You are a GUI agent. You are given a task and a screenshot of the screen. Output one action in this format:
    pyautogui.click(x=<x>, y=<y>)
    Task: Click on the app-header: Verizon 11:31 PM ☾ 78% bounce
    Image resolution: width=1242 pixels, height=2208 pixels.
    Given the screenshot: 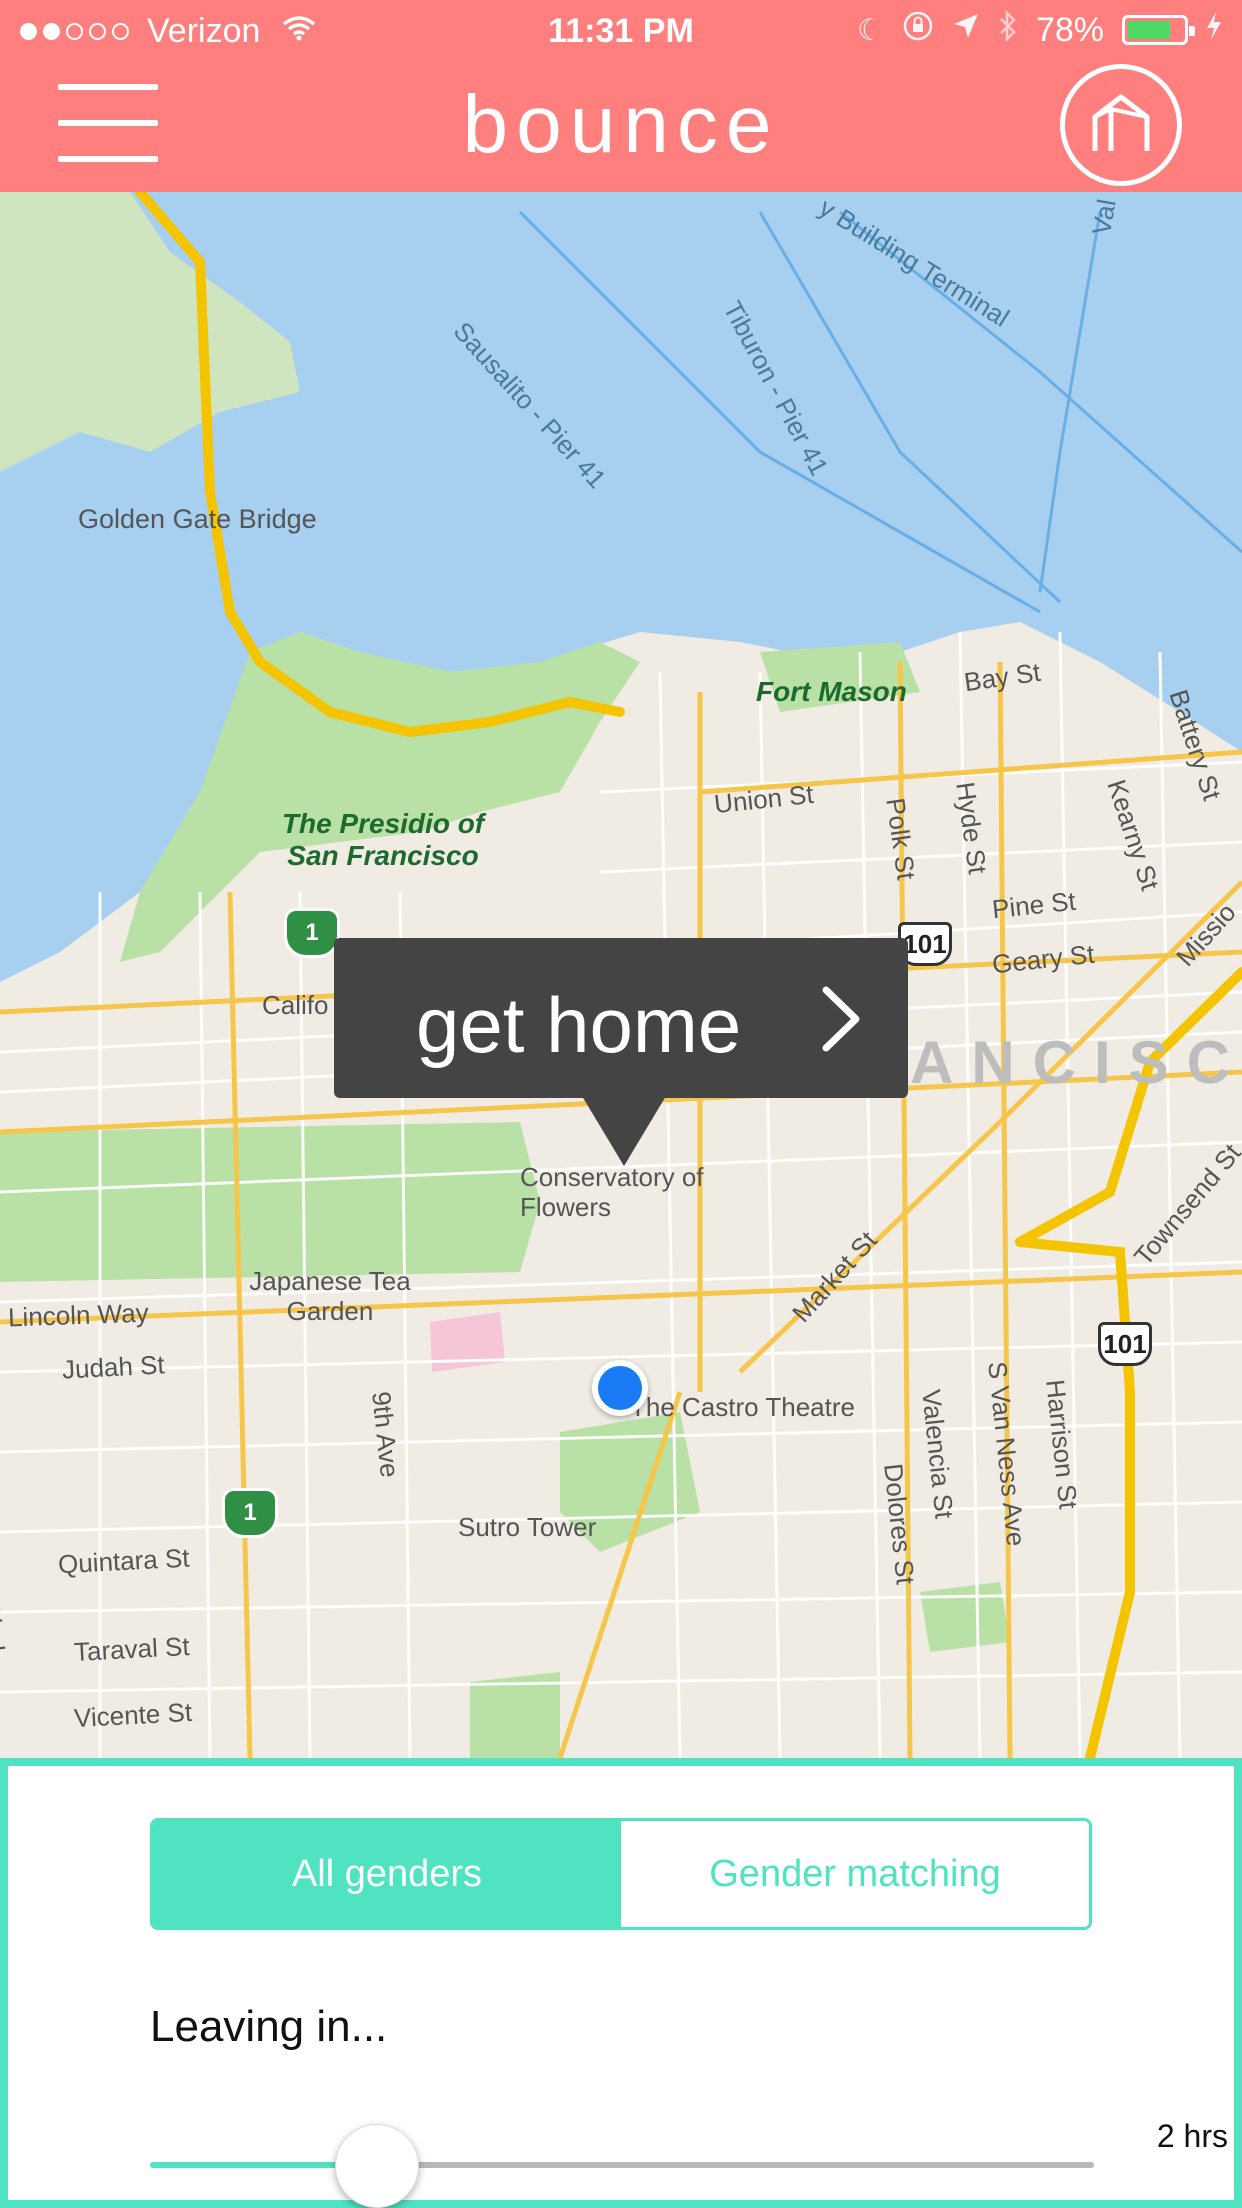 What is the action you would take?
    pyautogui.click(x=621, y=96)
    